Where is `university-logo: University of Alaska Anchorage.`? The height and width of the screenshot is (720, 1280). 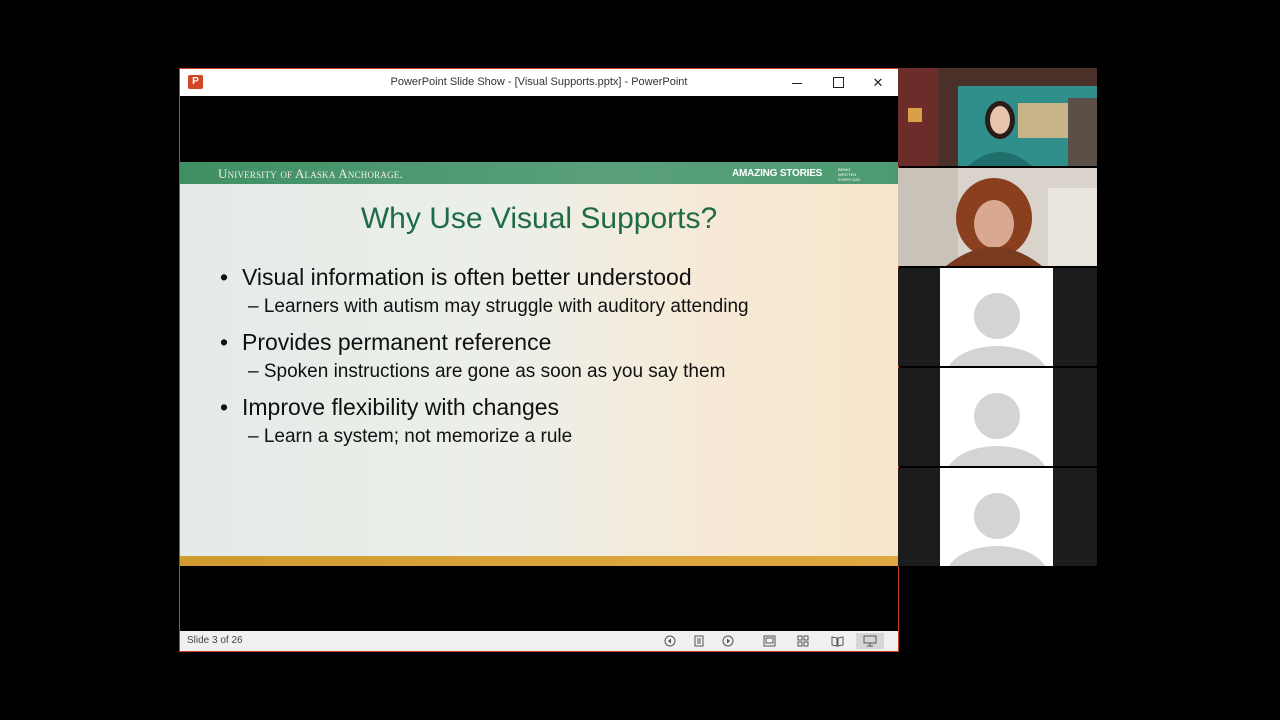
university-logo: University of Alaska Anchorage. is located at coordinates (310, 173).